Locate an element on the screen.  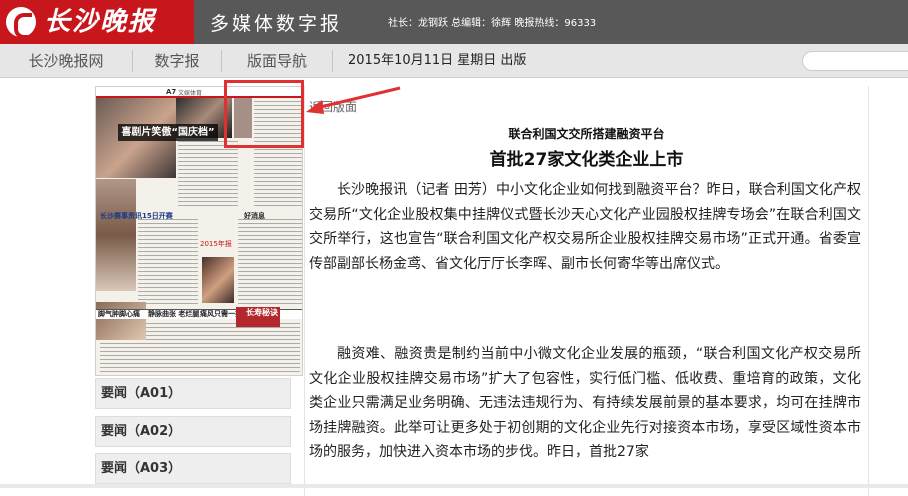
top-nav: 长沙晚报网 数字报 版面导航 2015年10月11日 星期日 出版 is located at coordinates (454, 61).